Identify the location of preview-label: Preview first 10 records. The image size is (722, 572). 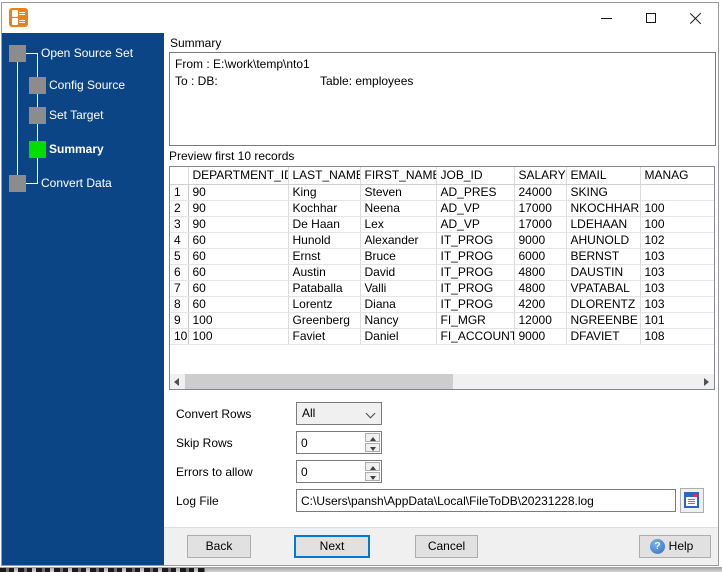
(232, 156).